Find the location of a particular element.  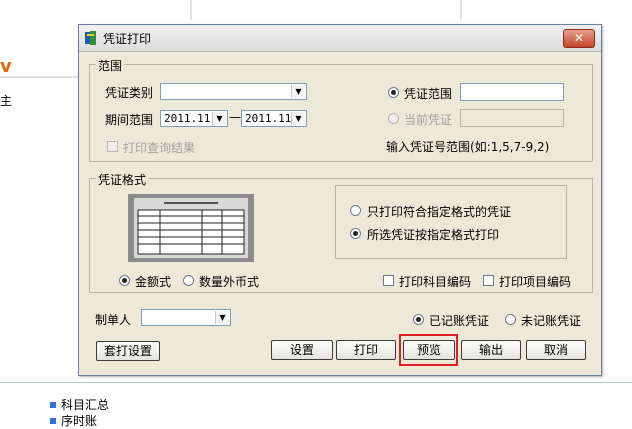

dialog-title: 凭证打印 is located at coordinates (127, 39).